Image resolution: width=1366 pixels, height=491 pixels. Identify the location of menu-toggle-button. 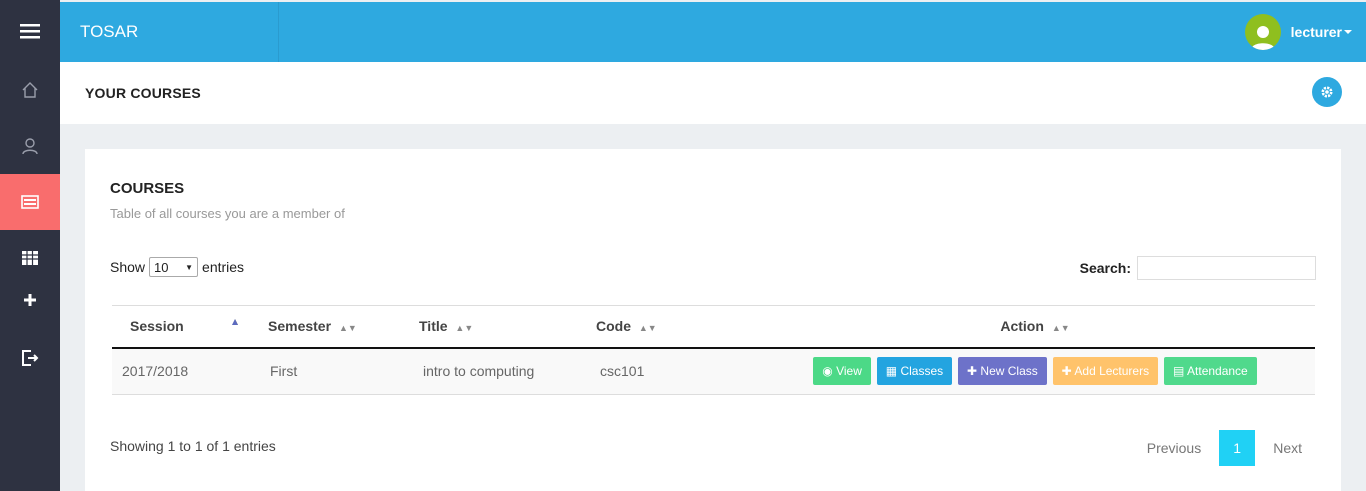
(30, 31).